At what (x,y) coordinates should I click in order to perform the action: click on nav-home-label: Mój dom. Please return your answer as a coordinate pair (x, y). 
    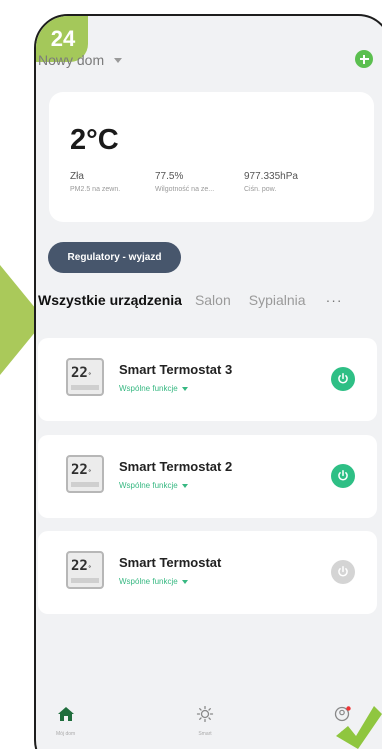
    Looking at the image, I should click on (66, 734).